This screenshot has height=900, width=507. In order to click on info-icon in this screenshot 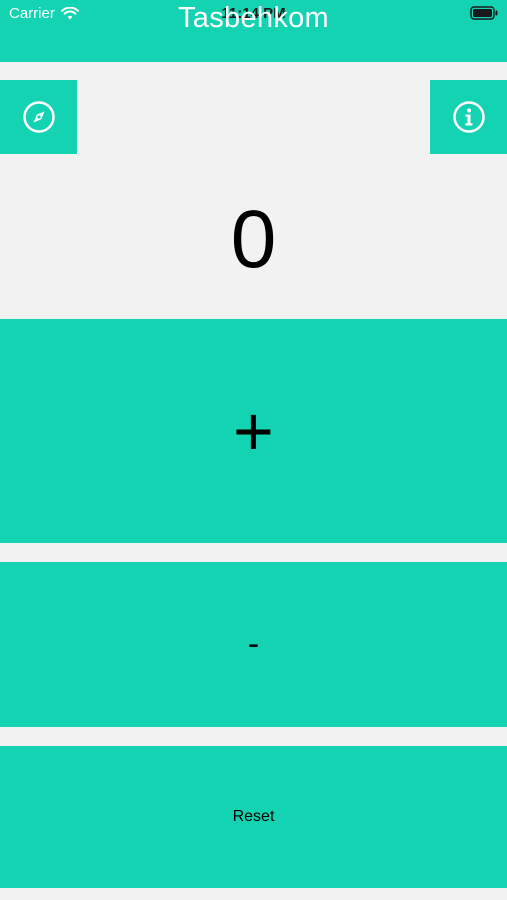, I will do `click(468, 117)`.